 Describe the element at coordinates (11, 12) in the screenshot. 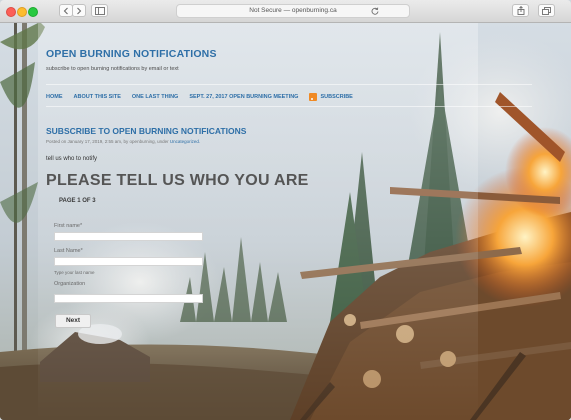

I see `close-window-button` at that location.